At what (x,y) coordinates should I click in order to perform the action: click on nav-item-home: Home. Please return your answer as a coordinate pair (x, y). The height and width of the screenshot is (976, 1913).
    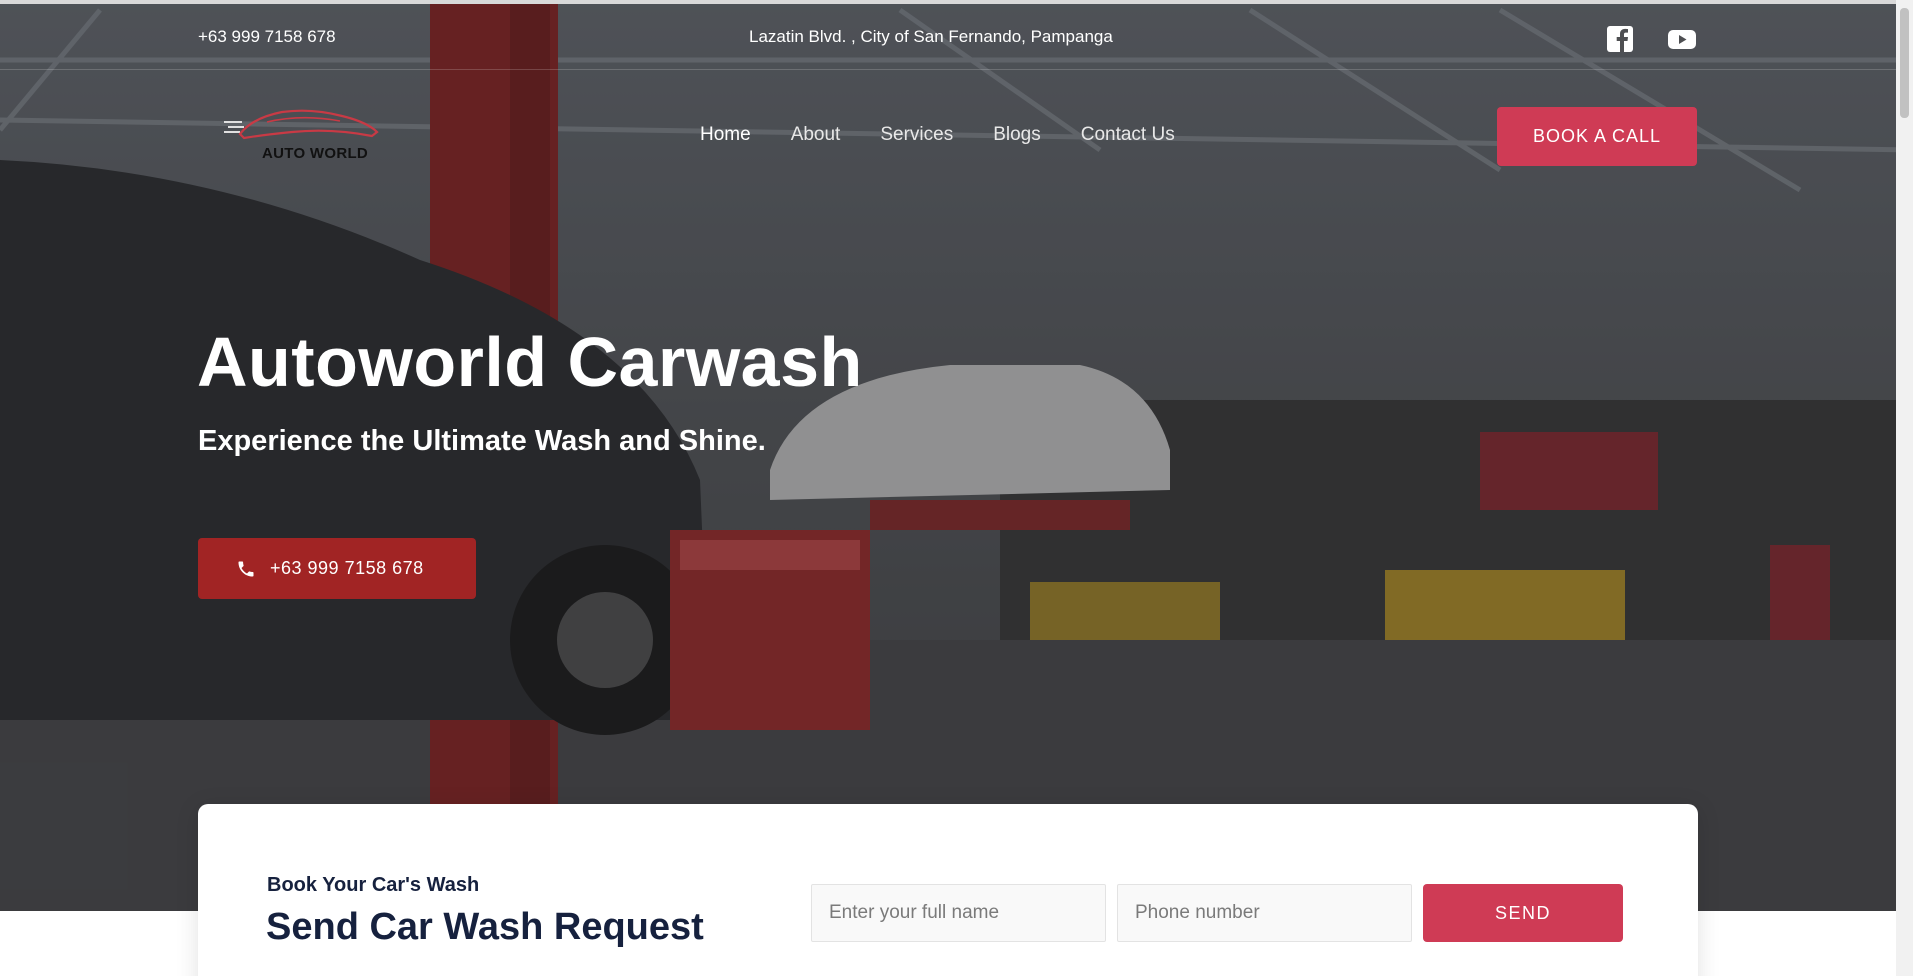
    Looking at the image, I should click on (725, 135).